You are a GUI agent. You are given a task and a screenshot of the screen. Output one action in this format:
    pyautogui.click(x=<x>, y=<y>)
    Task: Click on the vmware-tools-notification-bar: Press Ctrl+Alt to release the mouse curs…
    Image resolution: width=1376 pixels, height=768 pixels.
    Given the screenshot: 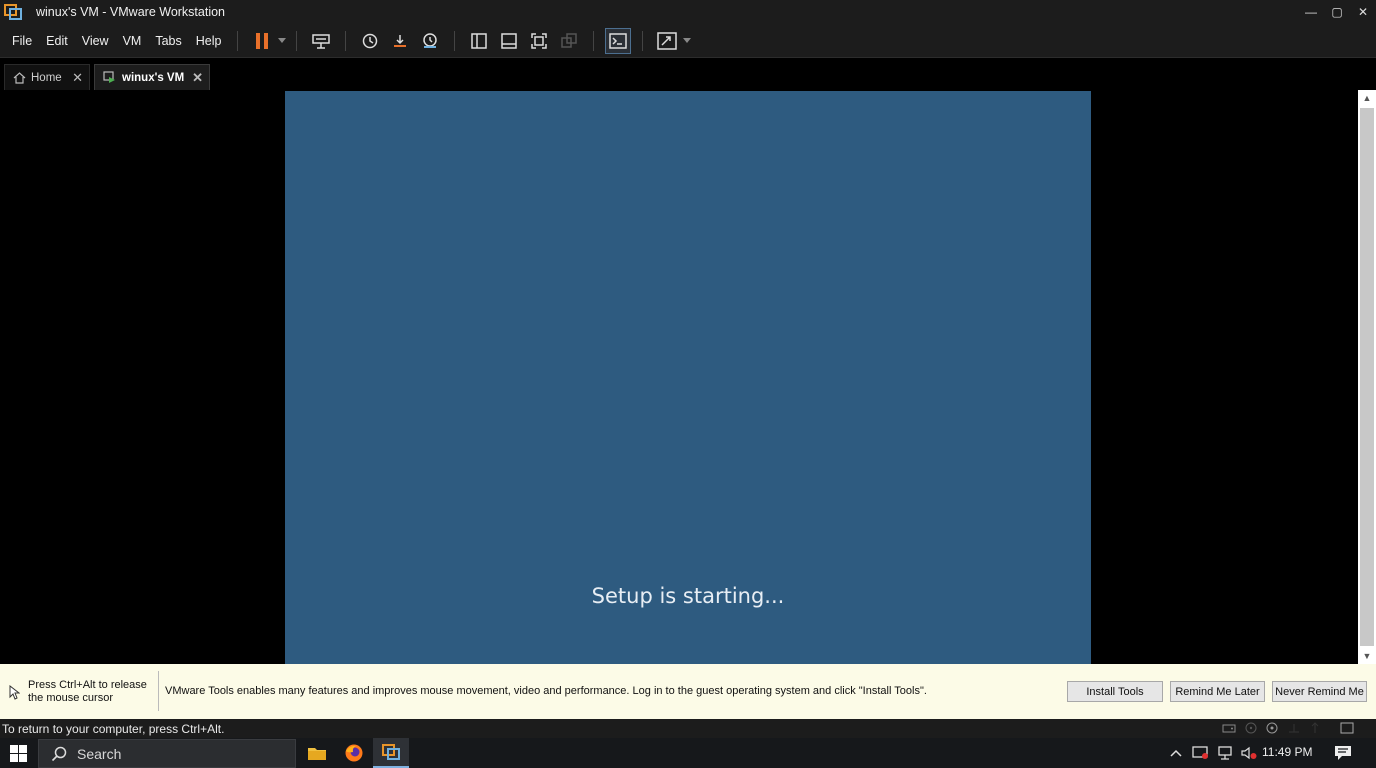 What is the action you would take?
    pyautogui.click(x=688, y=691)
    